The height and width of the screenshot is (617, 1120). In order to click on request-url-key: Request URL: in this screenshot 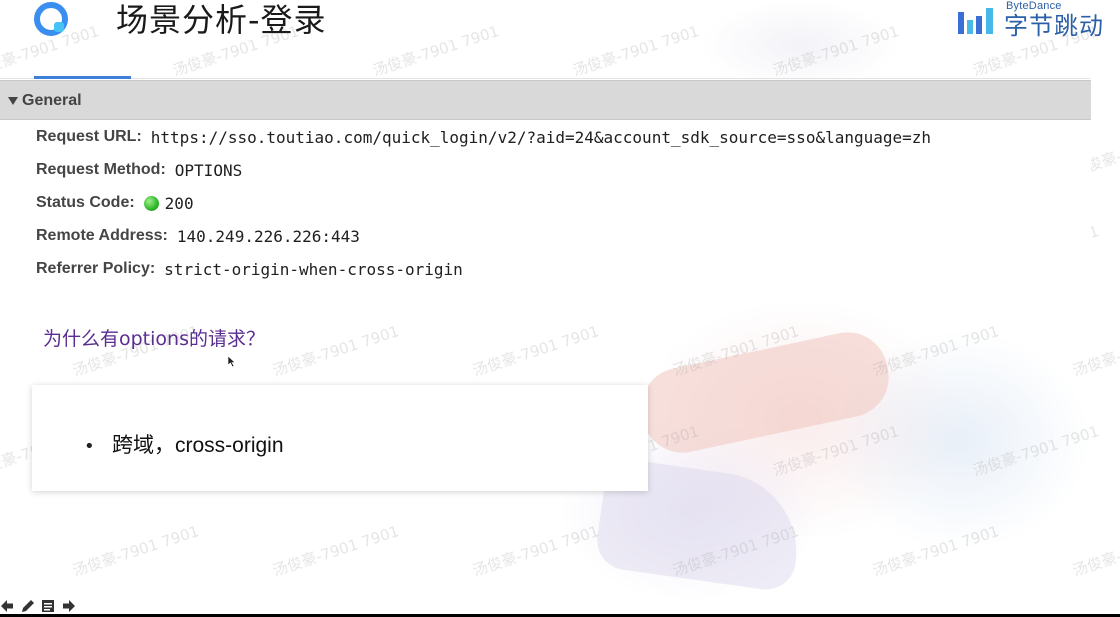, I will do `click(89, 136)`.